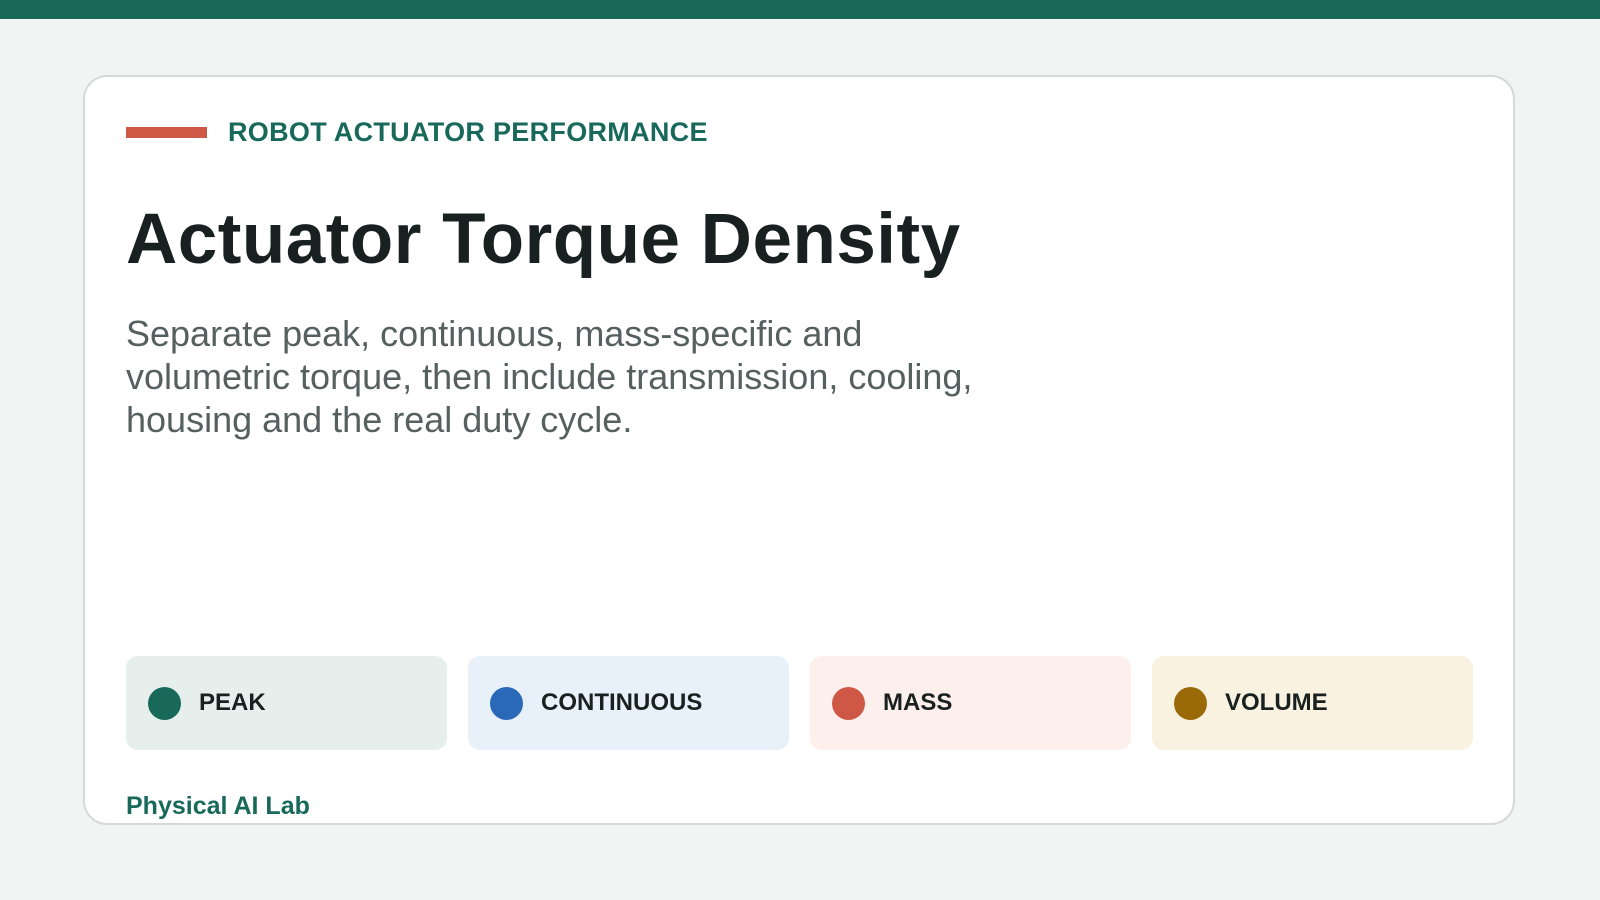  I want to click on pill-mass: MASS, so click(970, 703).